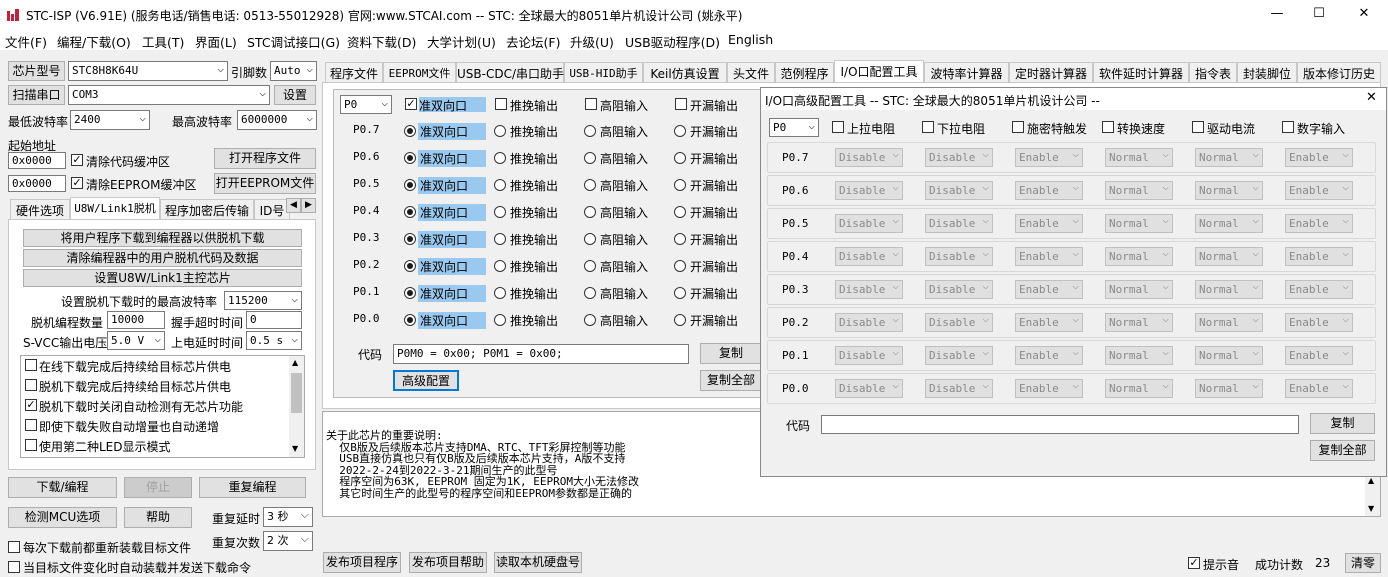 This screenshot has width=1388, height=577. Describe the element at coordinates (265, 158) in the screenshot. I see `open-program-file-button: 打开程序文件` at that location.